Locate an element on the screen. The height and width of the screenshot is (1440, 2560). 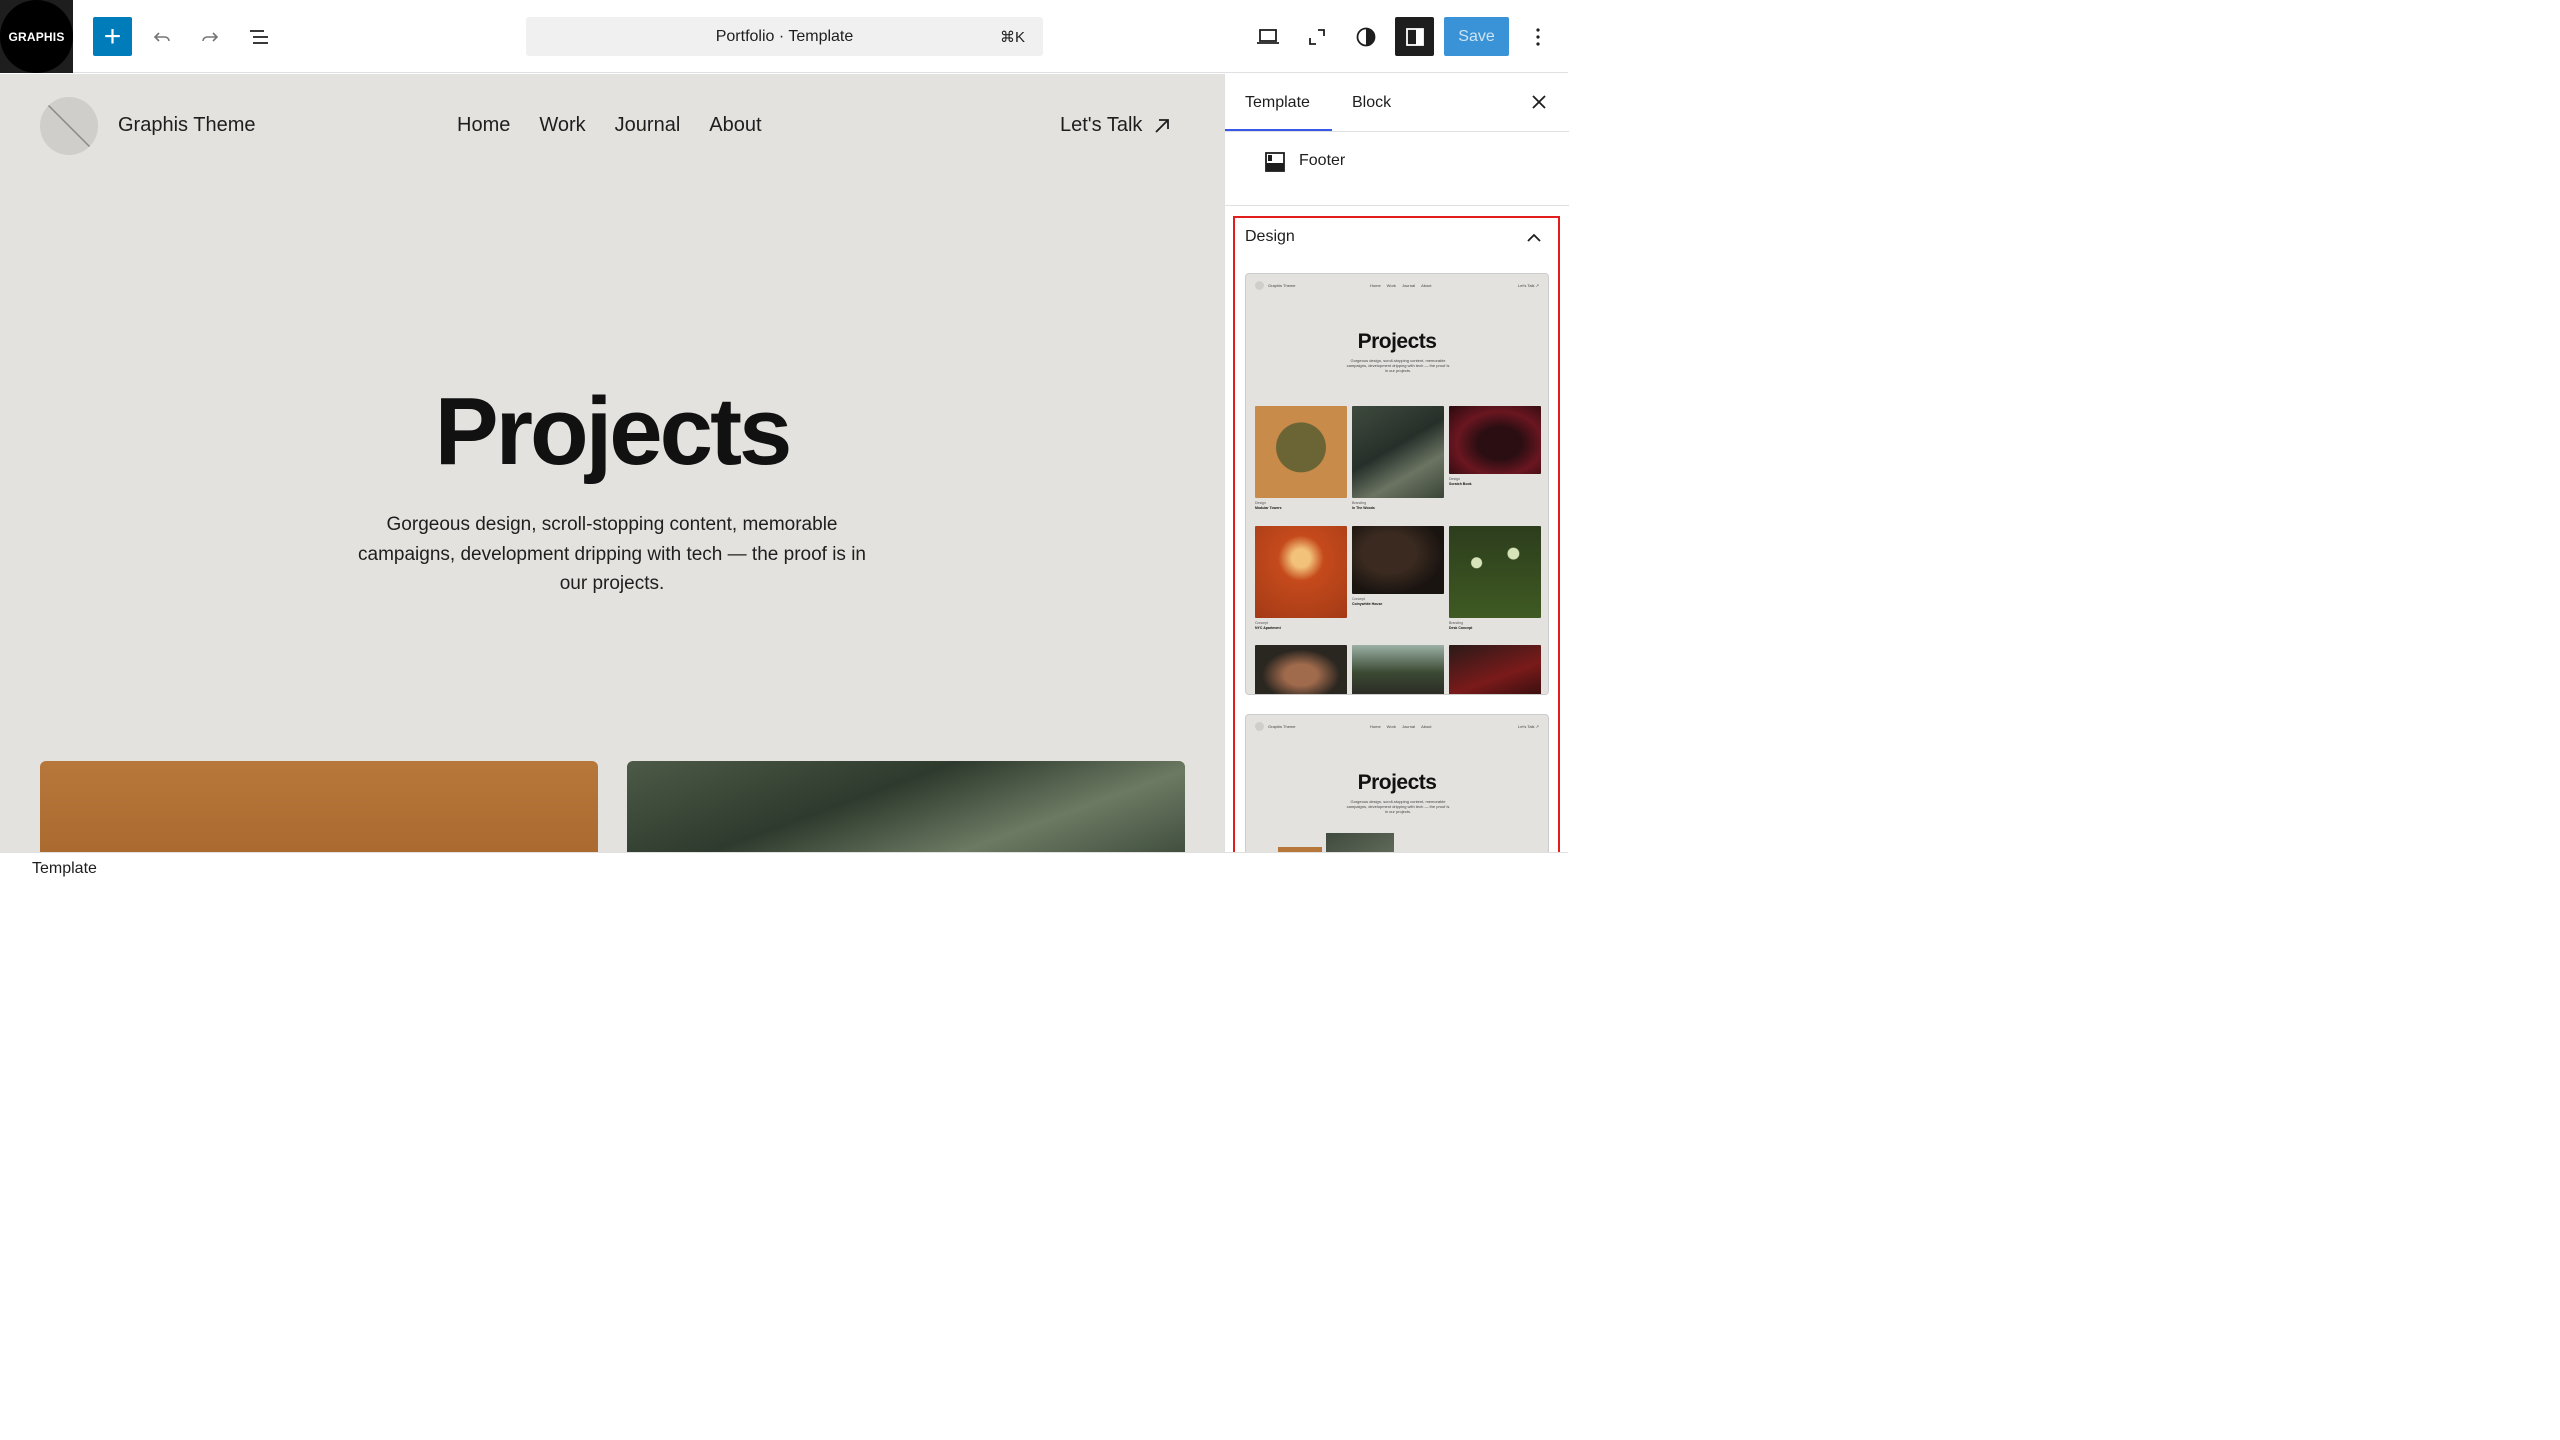
project-caption: Concept NYC Apartment is located at coordinates (1301, 626).